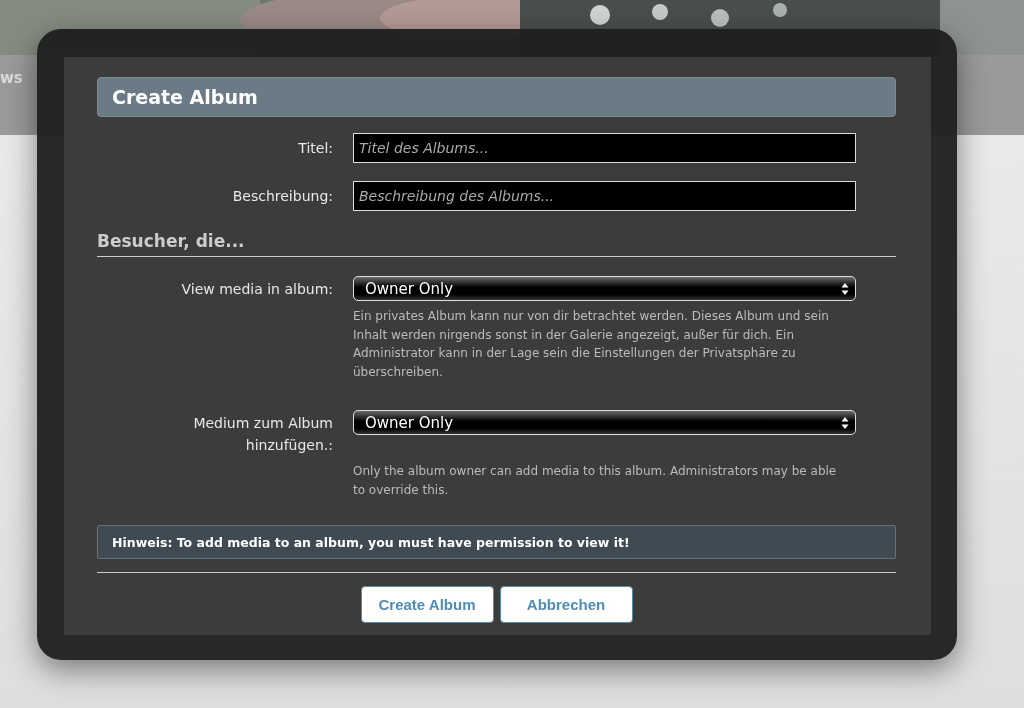 The height and width of the screenshot is (708, 1024). What do you see at coordinates (566, 604) in the screenshot?
I see `dialog-button: Abbrechen` at bounding box center [566, 604].